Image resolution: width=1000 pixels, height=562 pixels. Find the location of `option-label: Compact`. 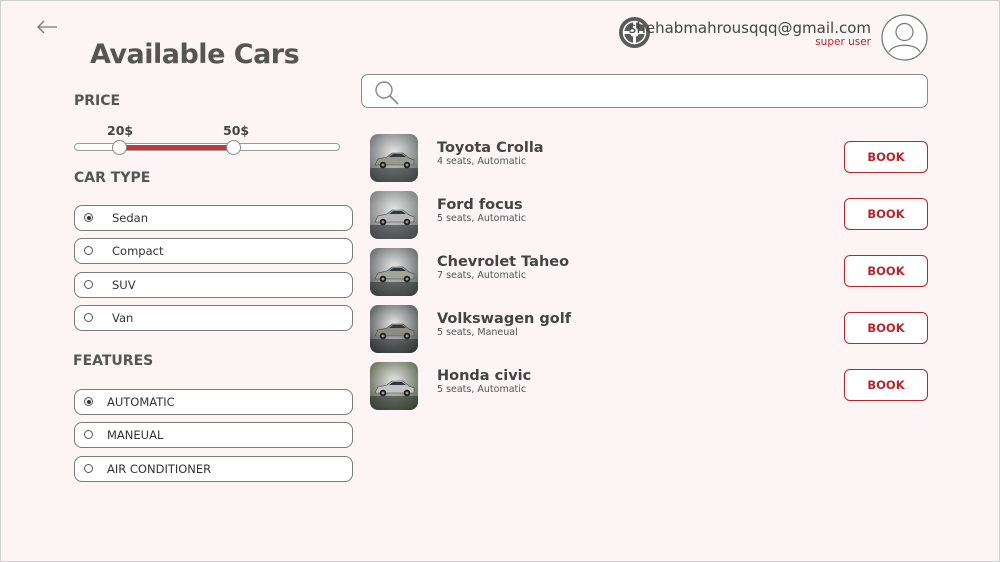

option-label: Compact is located at coordinates (138, 251).